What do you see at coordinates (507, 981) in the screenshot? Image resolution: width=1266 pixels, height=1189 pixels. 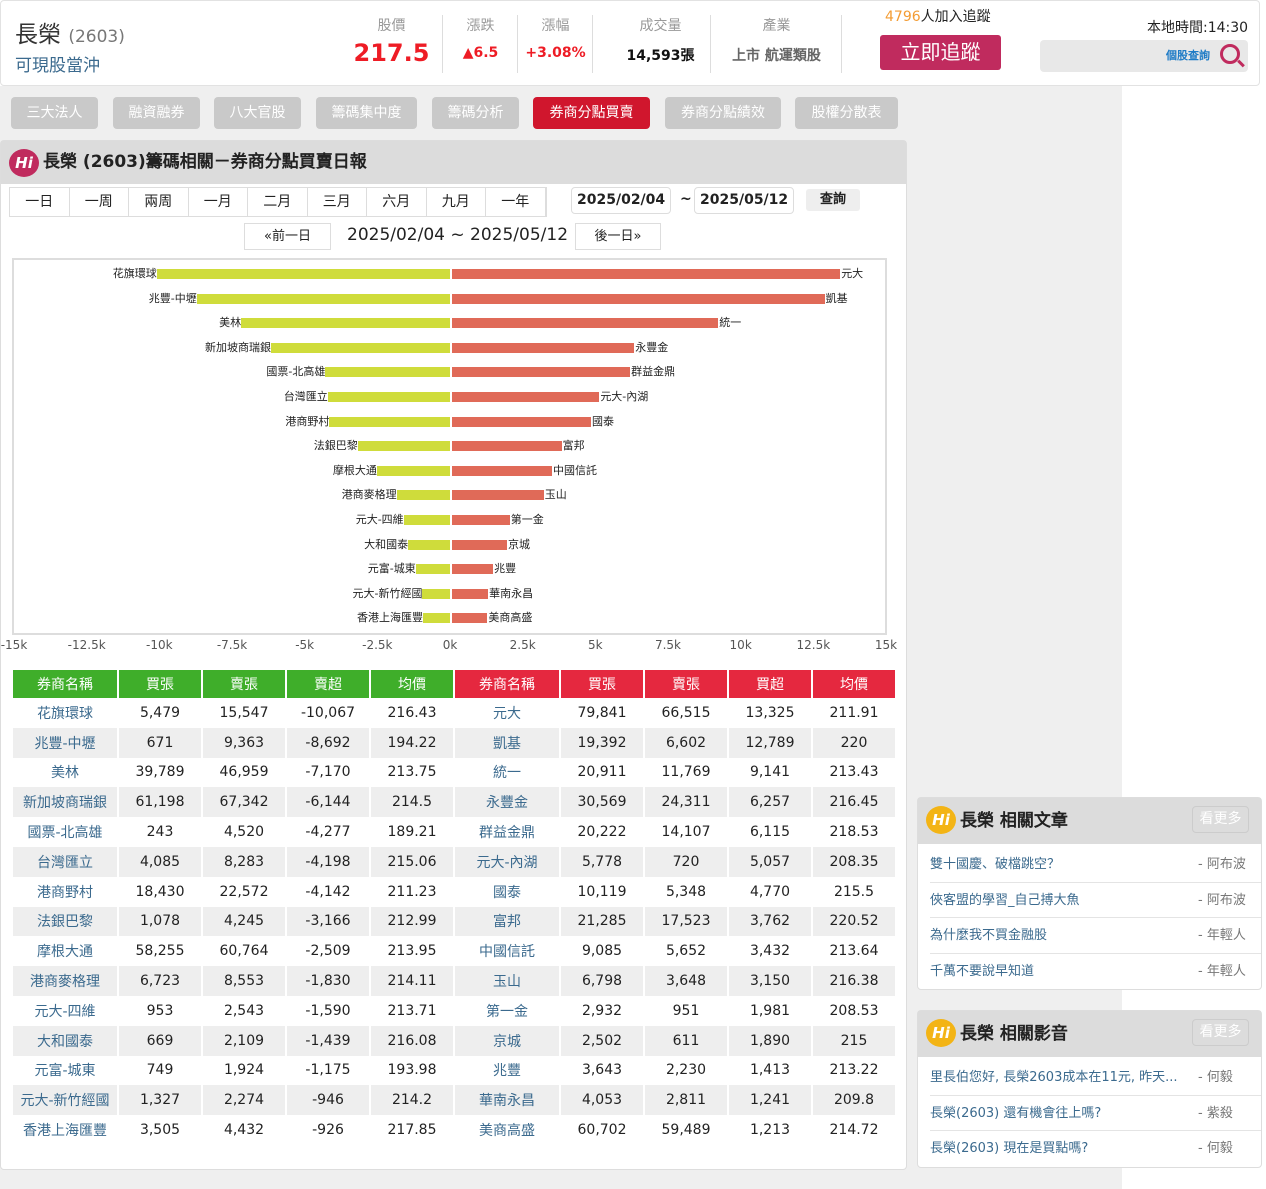 I see `buy-broker-link: 玉山` at bounding box center [507, 981].